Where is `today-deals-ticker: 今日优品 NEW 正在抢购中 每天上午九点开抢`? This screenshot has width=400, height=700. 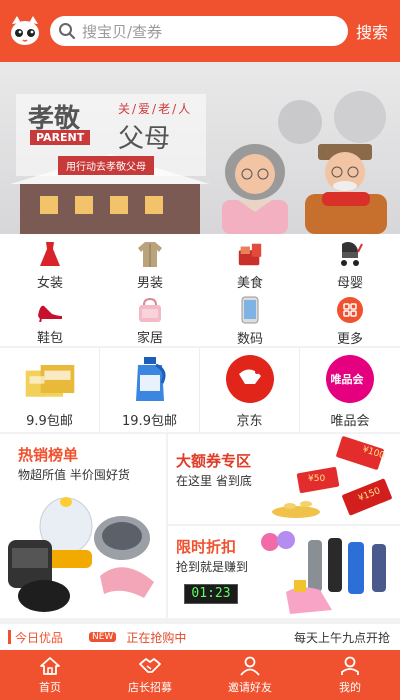 today-deals-ticker: 今日优品 NEW 正在抢购中 每天上午九点开抢 is located at coordinates (200, 637).